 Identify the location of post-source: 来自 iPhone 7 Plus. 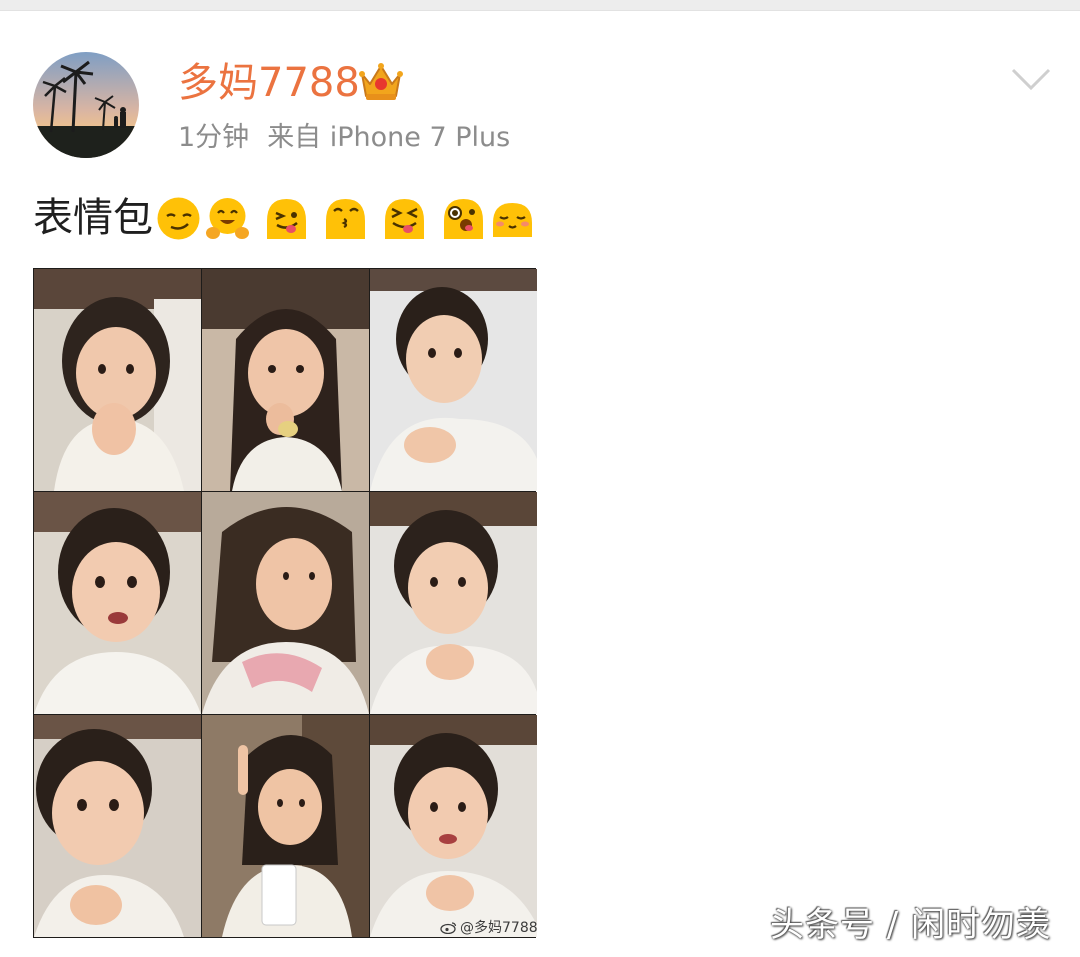
(389, 137).